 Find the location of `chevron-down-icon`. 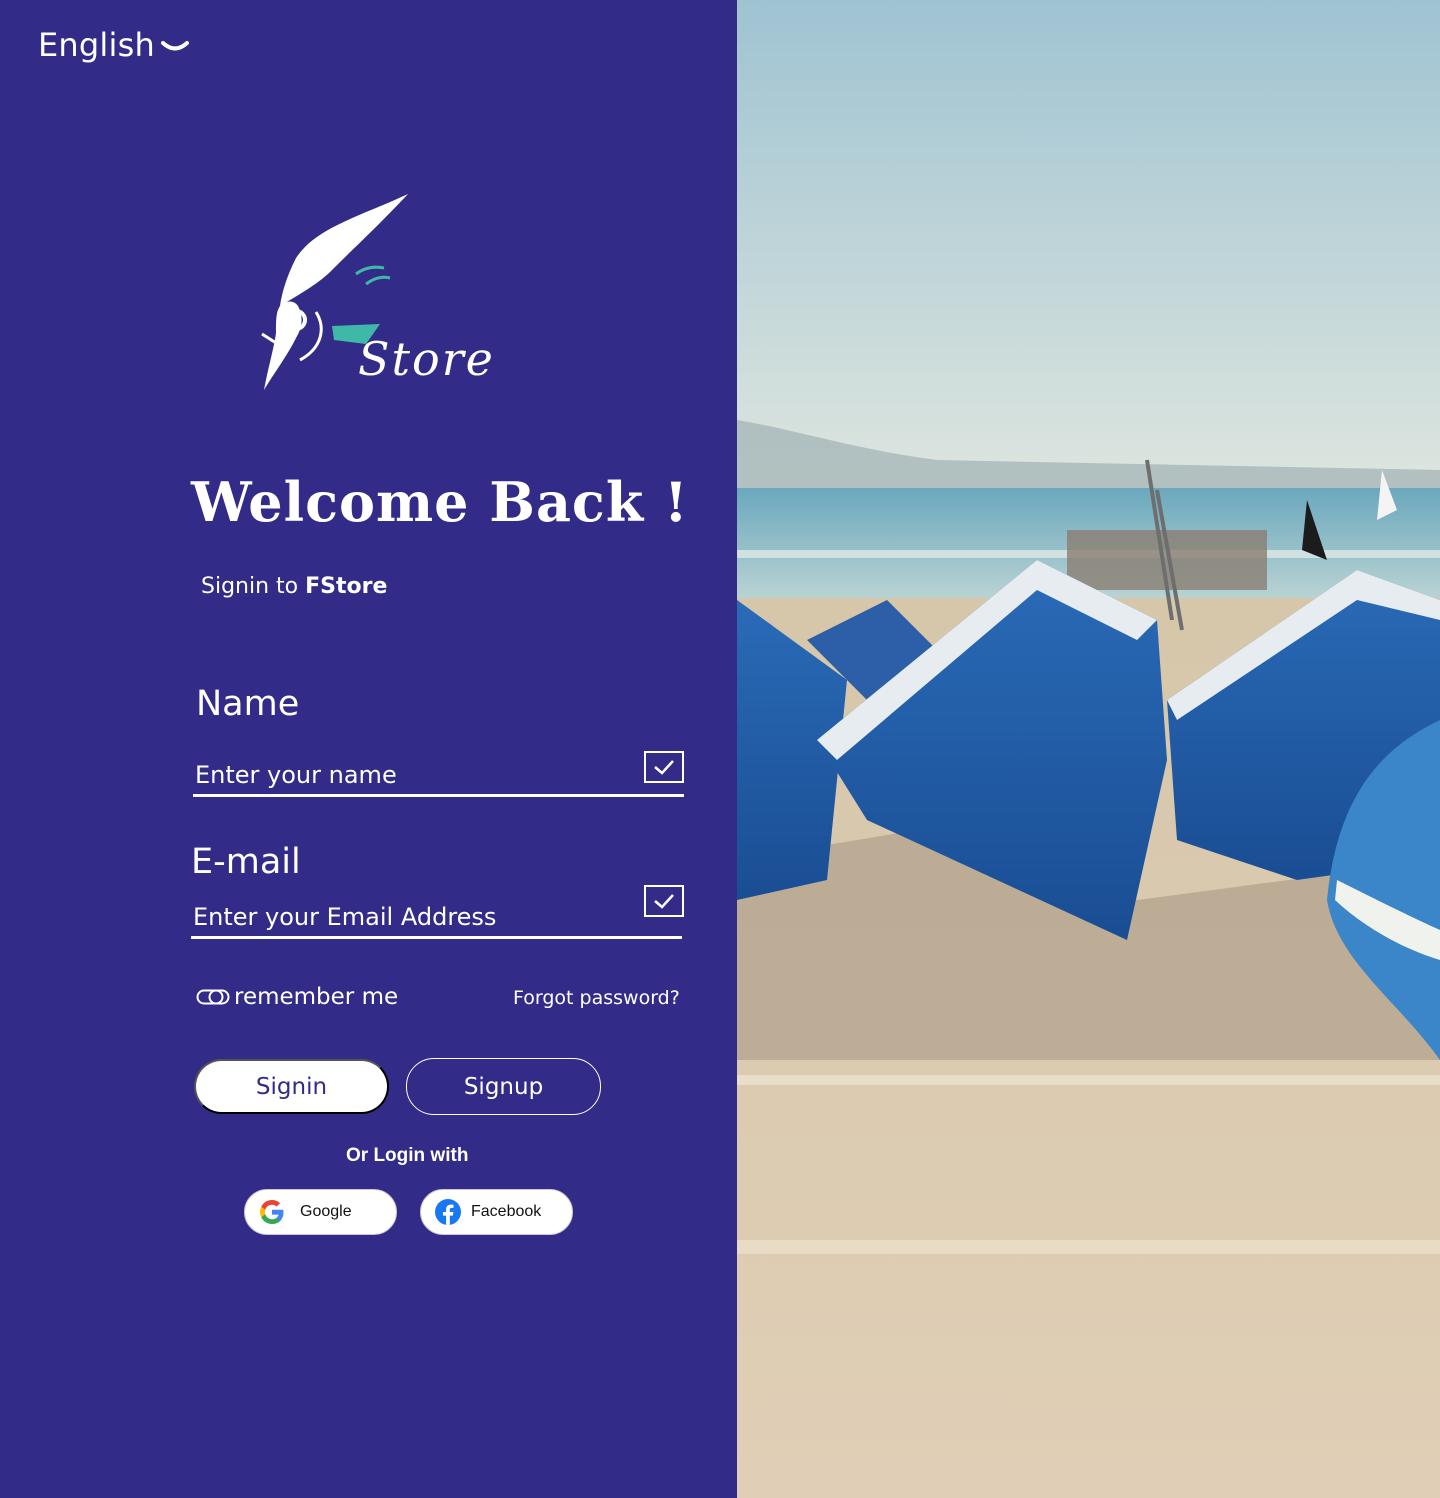

chevron-down-icon is located at coordinates (174, 46).